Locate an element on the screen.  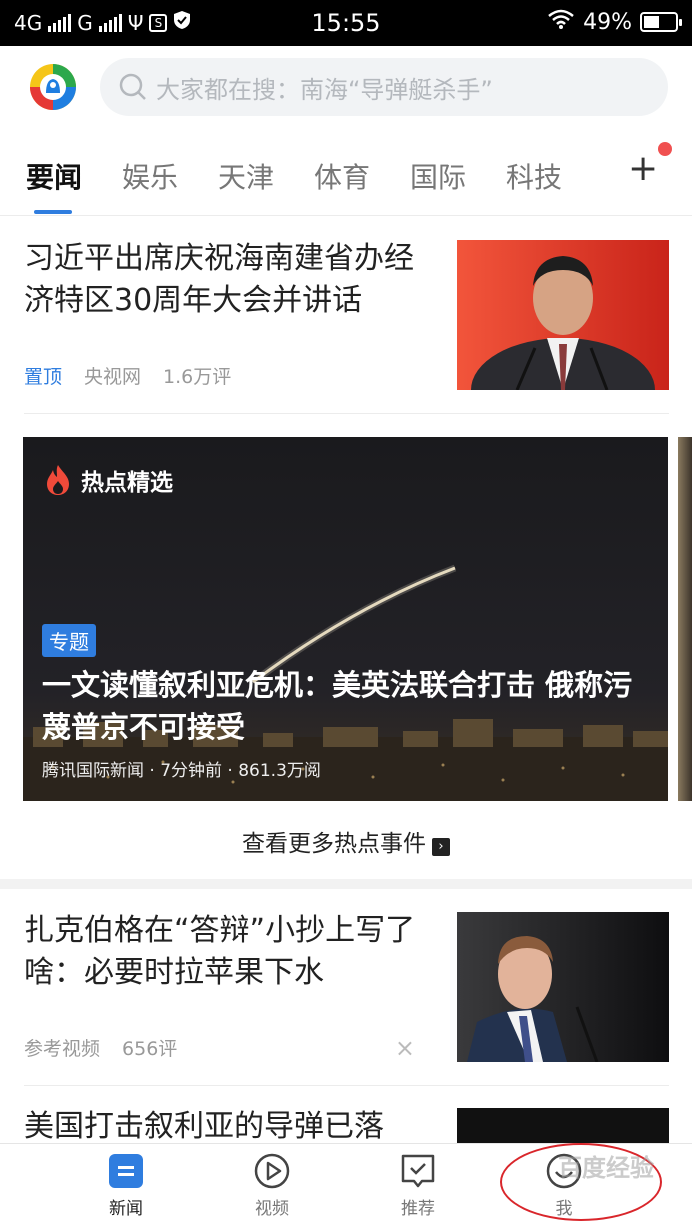
arrow-right-icon: › is located at coordinates (441, 847).